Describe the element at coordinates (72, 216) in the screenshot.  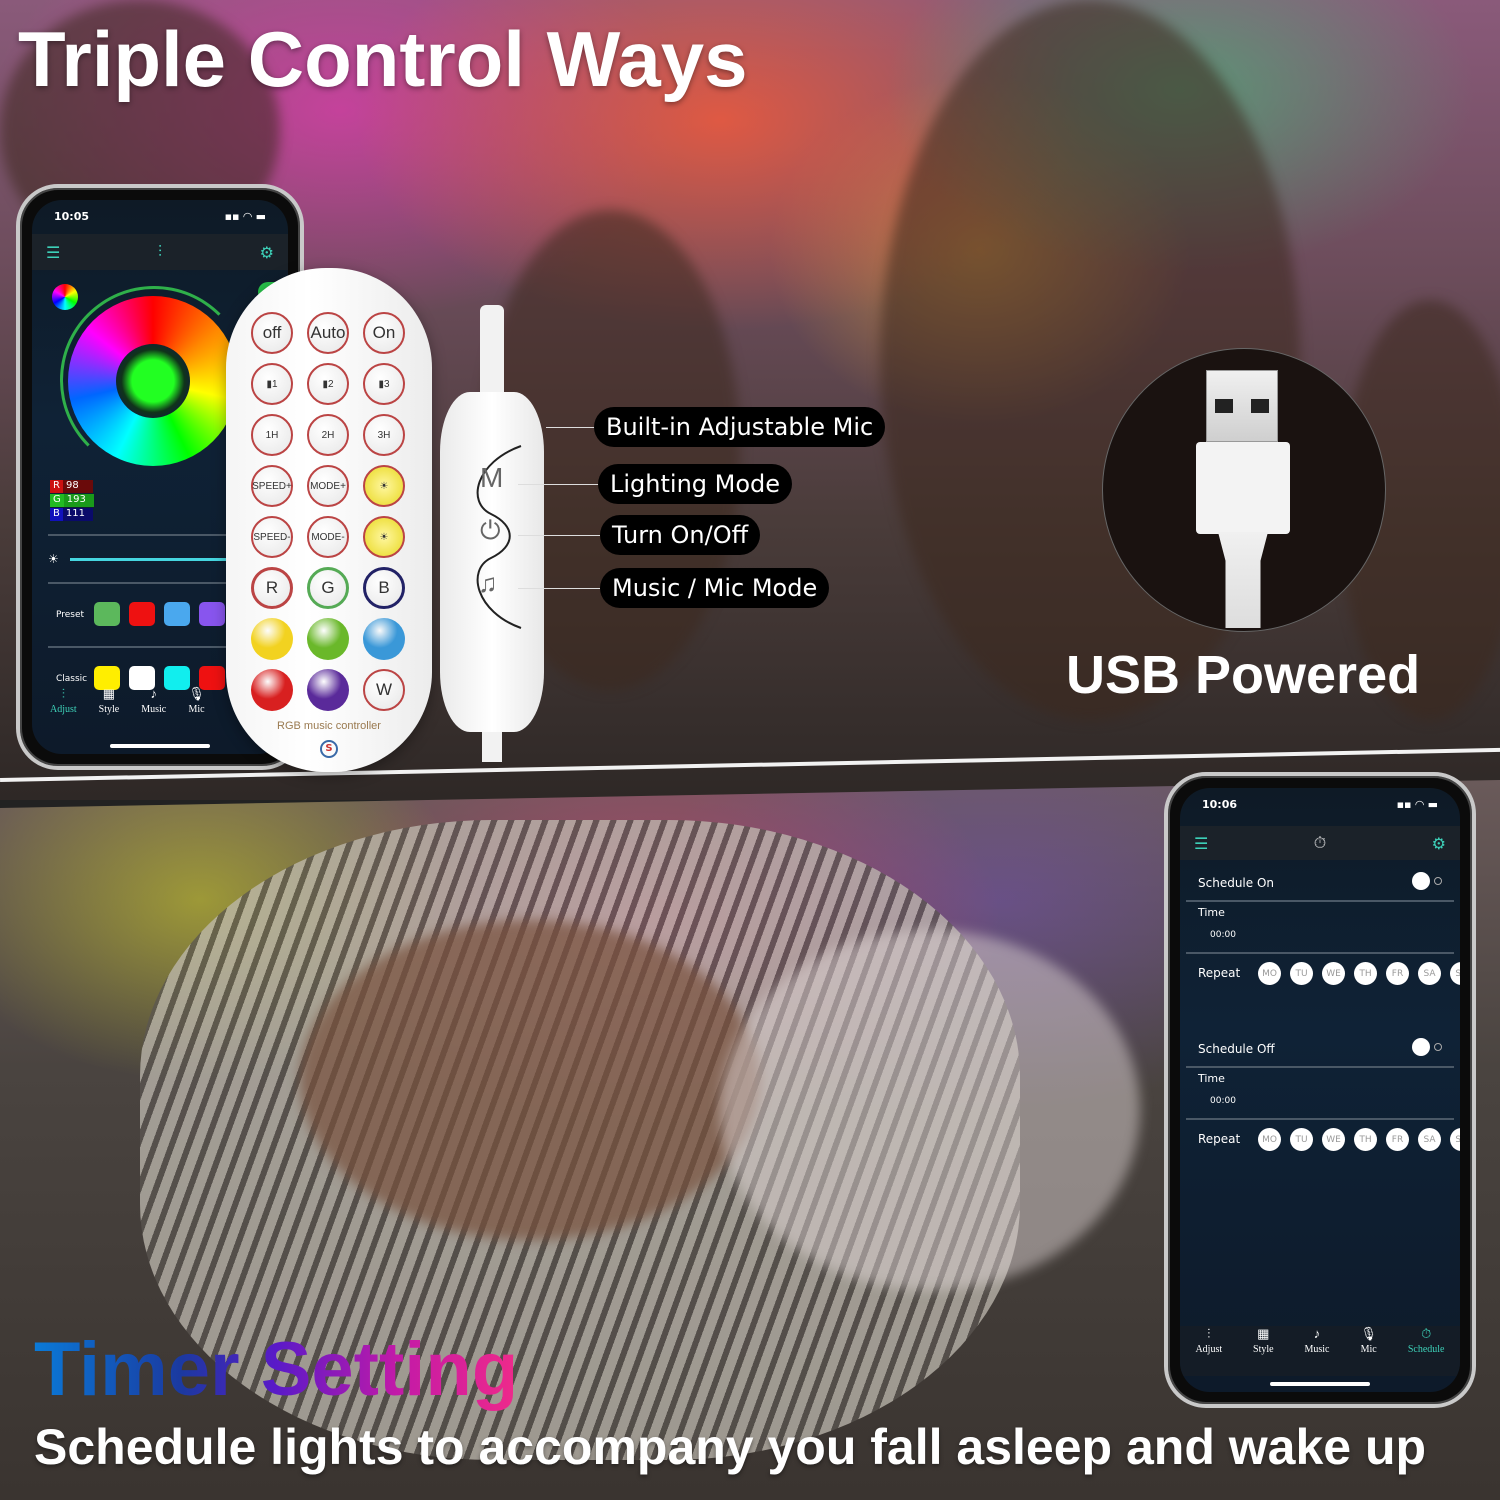
I see `clock: 10:05` at that location.